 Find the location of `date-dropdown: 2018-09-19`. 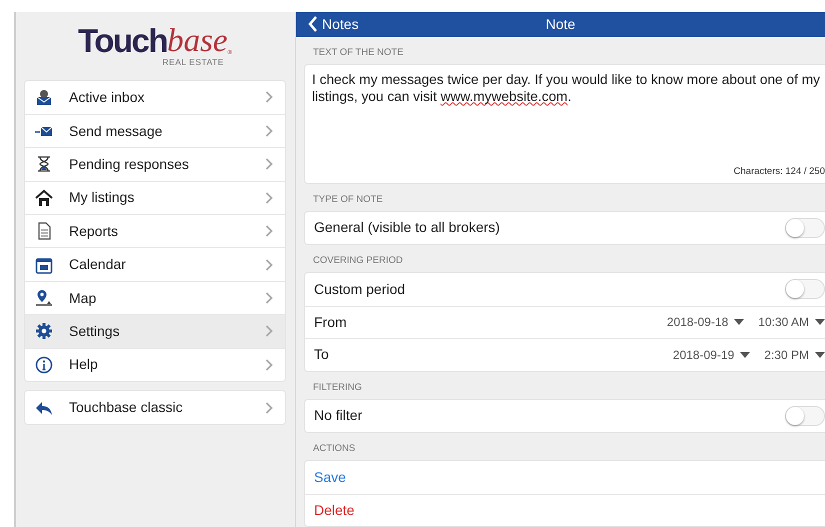

date-dropdown: 2018-09-19 is located at coordinates (711, 355).